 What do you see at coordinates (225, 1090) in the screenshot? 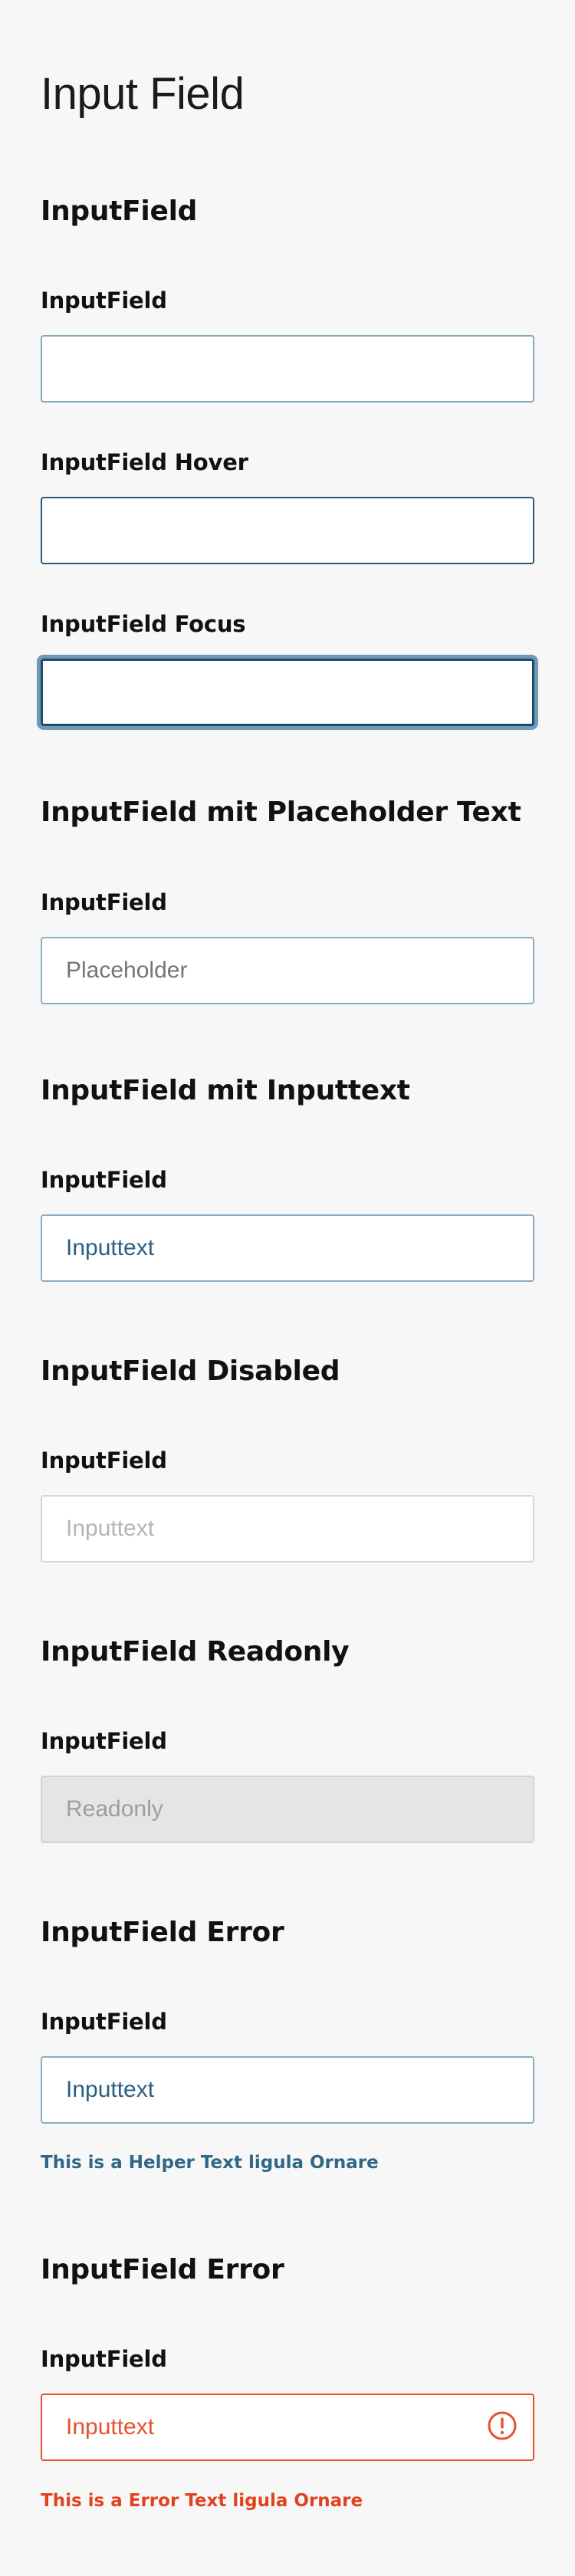
I see `section-title-inputtext: InputField mit Inputtext` at bounding box center [225, 1090].